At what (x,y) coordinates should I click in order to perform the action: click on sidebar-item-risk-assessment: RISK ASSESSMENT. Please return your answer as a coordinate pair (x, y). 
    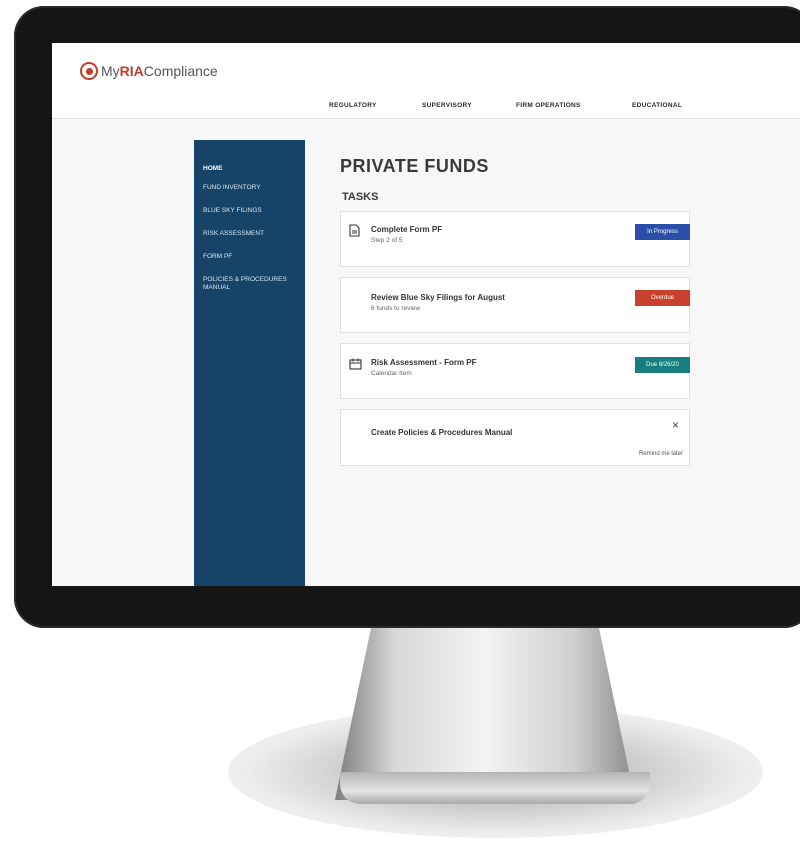
    Looking at the image, I should click on (253, 234).